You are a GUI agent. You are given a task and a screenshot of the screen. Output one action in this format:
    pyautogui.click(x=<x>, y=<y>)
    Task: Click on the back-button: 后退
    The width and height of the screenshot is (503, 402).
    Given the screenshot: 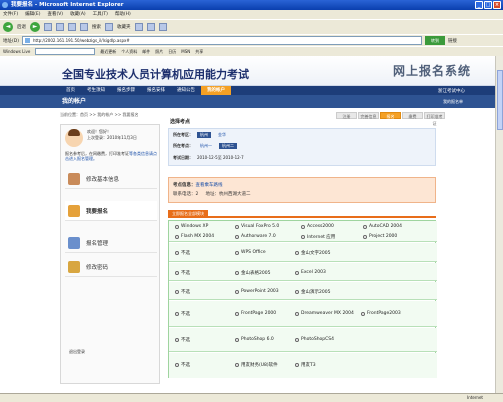 What is the action you would take?
    pyautogui.click(x=21, y=27)
    